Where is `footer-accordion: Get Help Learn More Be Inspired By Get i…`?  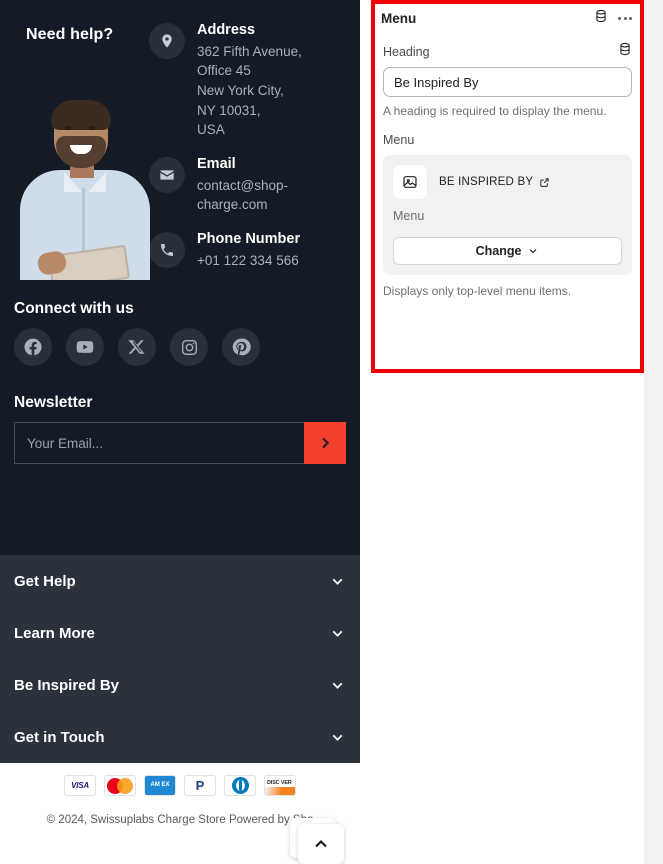 footer-accordion: Get Help Learn More Be Inspired By Get i… is located at coordinates (180, 659).